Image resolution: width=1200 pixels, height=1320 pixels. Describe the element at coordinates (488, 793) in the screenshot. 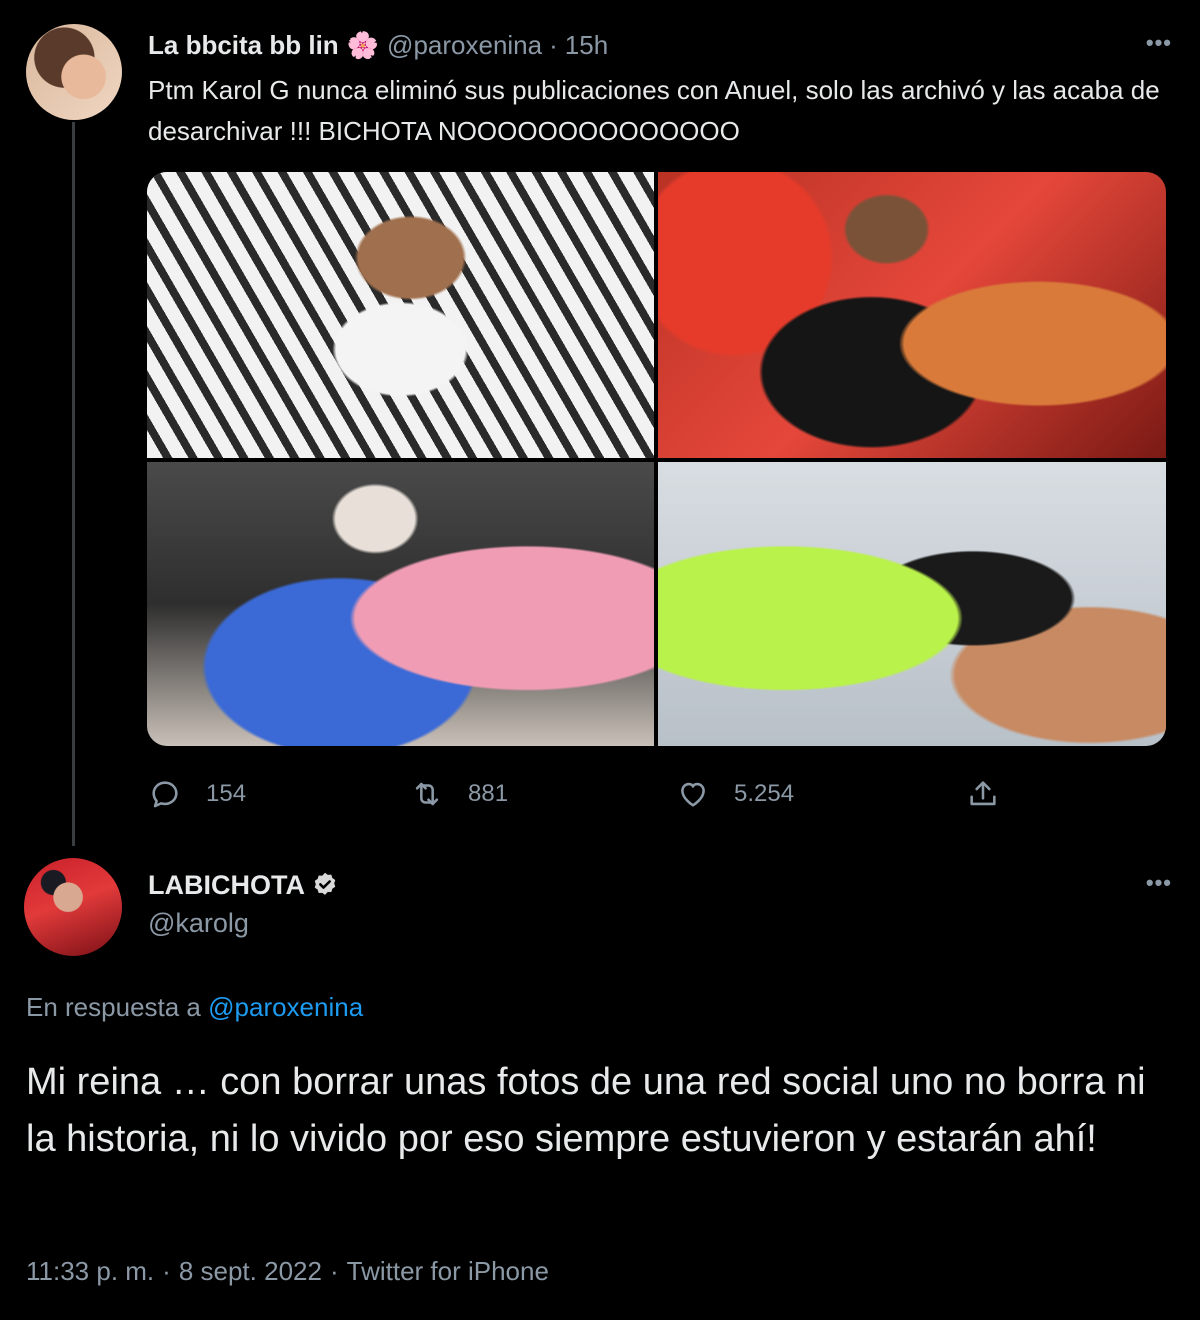

I see `retweet-count: 881` at that location.